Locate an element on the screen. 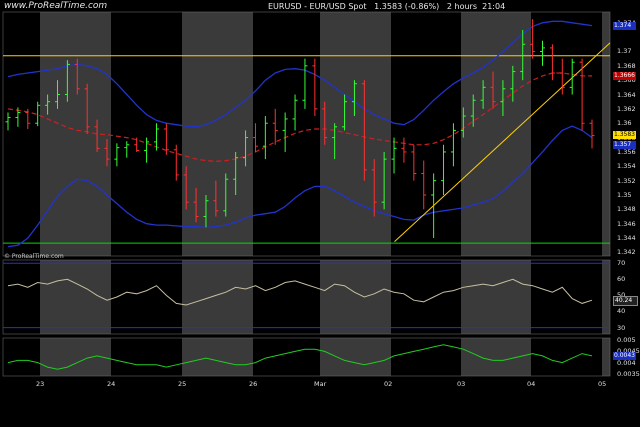 The image size is (640, 427). rsi-logo-text: © ProRealTime.com is located at coordinates (34, 256).